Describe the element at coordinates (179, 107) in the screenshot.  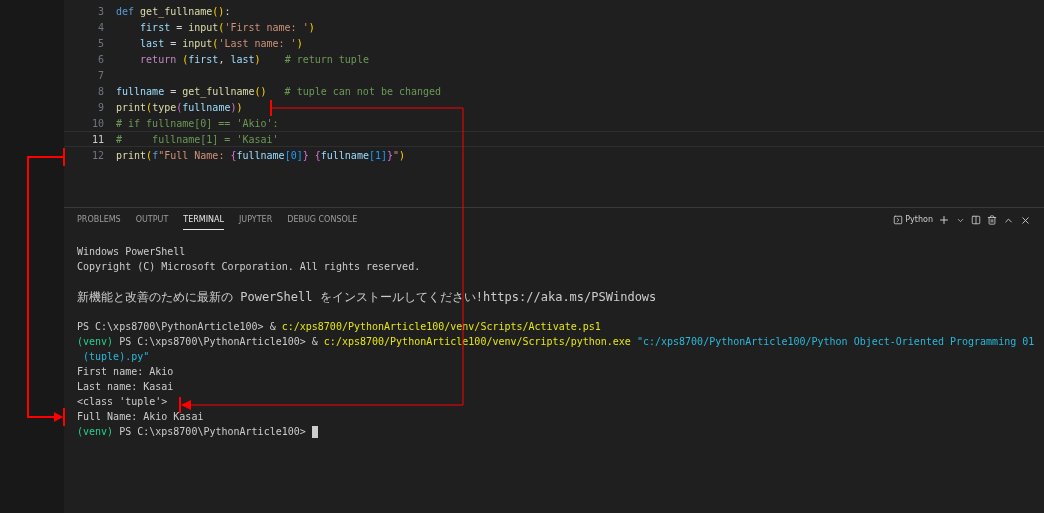
I see `code-line: print(type(fullname))` at that location.